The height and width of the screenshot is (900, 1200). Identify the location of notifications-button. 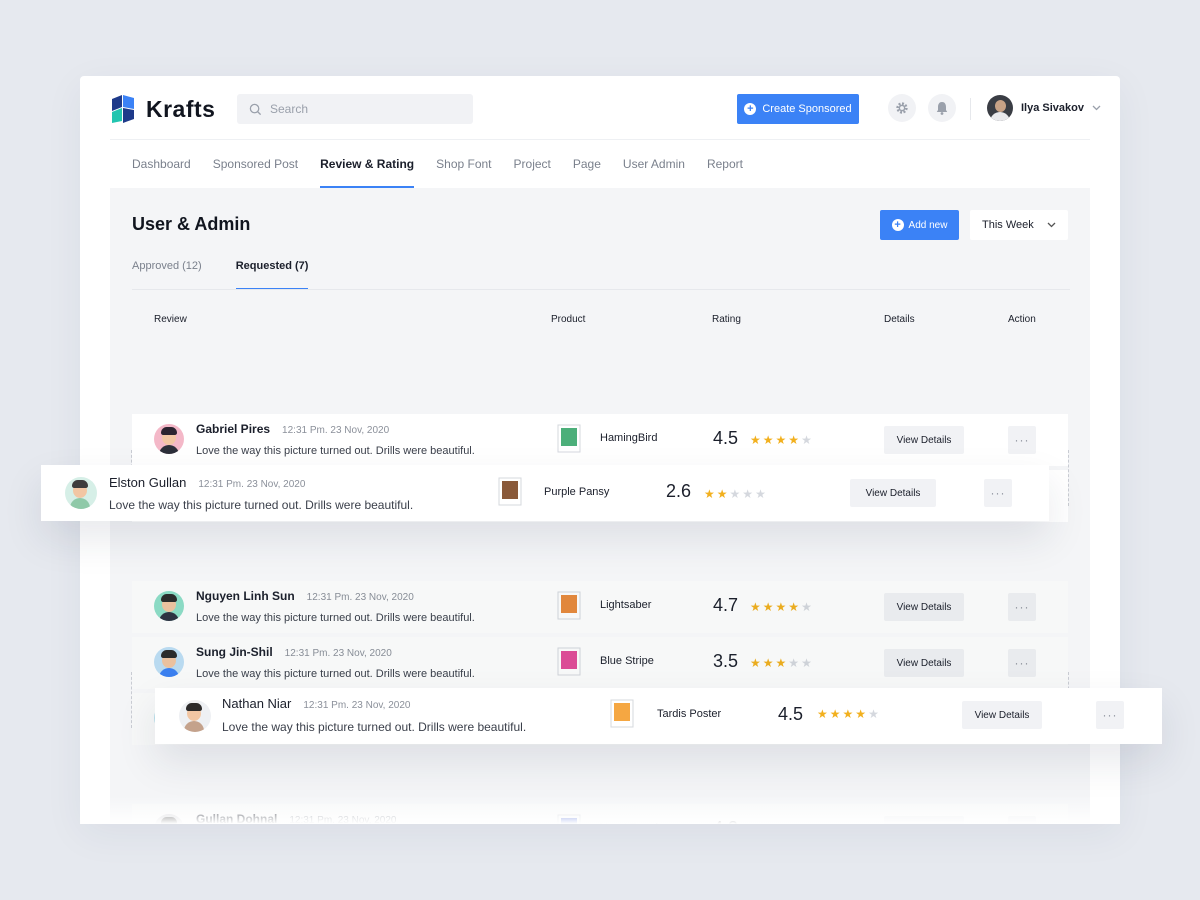
(942, 108).